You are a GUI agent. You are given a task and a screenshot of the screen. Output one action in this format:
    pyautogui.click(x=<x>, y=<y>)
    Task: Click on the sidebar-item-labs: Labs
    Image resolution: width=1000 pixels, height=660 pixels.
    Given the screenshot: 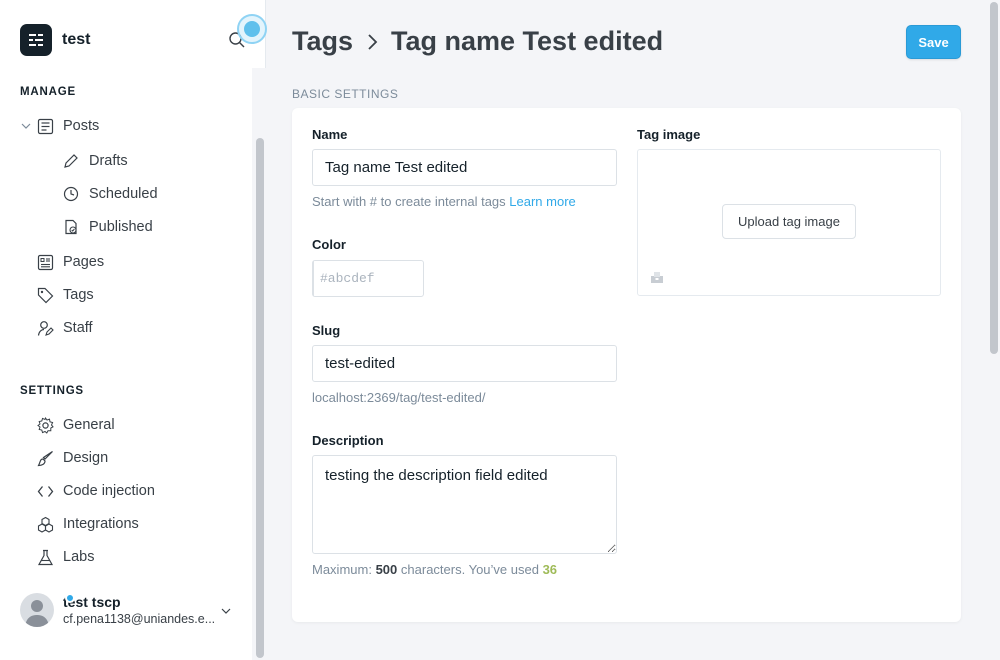 What is the action you would take?
    pyautogui.click(x=125, y=557)
    